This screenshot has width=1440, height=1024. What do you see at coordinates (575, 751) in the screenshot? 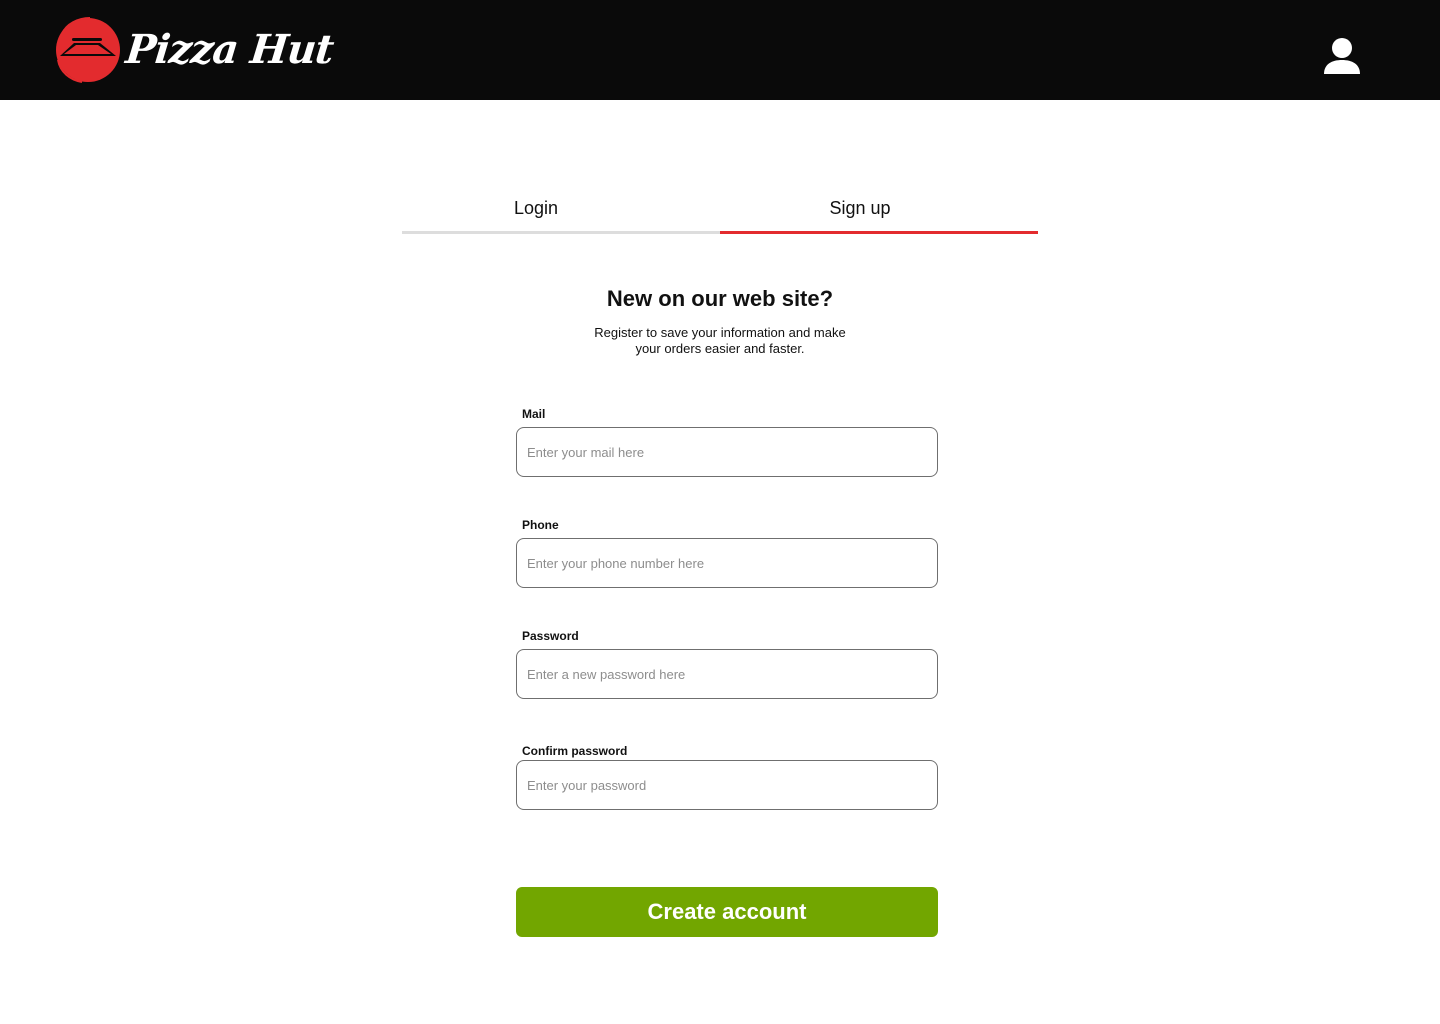
I see `confirm-password-label: Confirm password` at bounding box center [575, 751].